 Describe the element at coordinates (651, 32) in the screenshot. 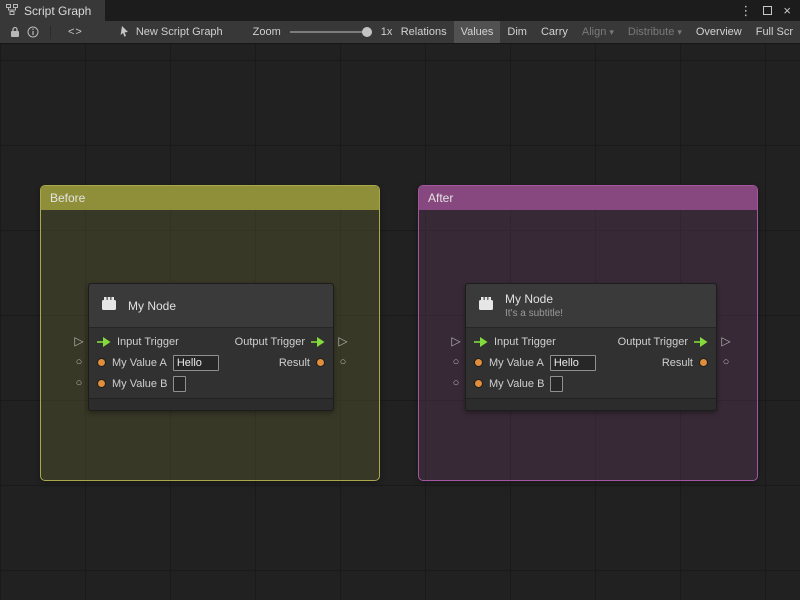

I see `distribute-label: Distribute` at that location.